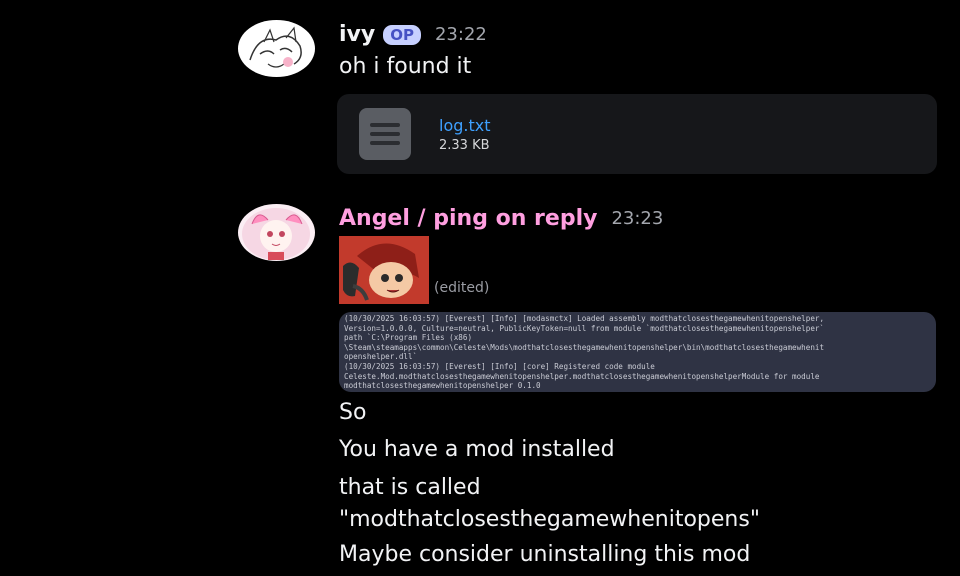  Describe the element at coordinates (545, 554) in the screenshot. I see `message-text: Maybe consider uninstalling this mod` at that location.